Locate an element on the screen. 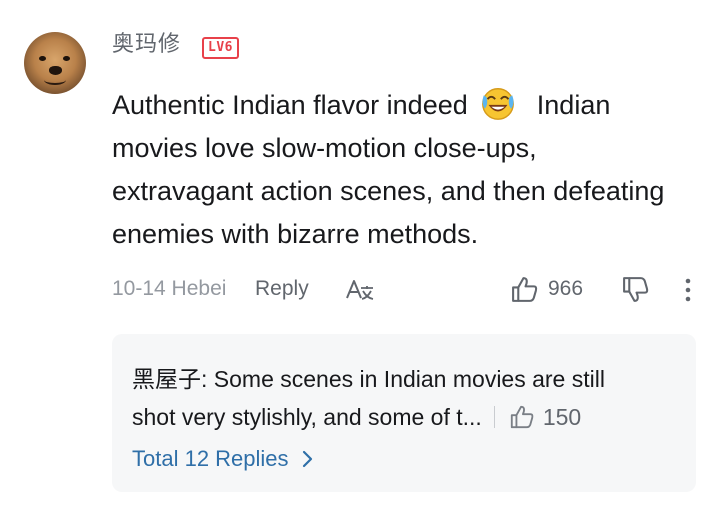  like-count: 966 is located at coordinates (566, 288).